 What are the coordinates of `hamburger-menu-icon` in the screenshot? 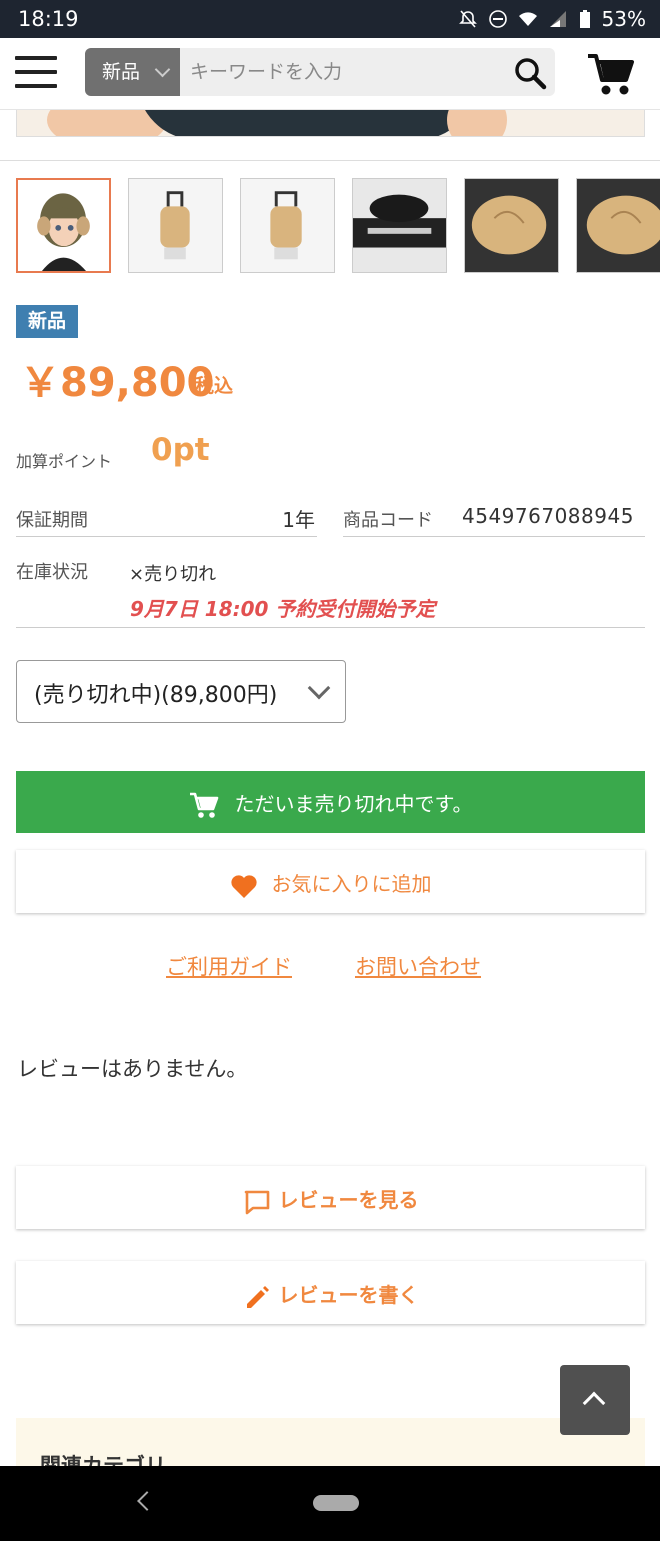 It's located at (36, 73).